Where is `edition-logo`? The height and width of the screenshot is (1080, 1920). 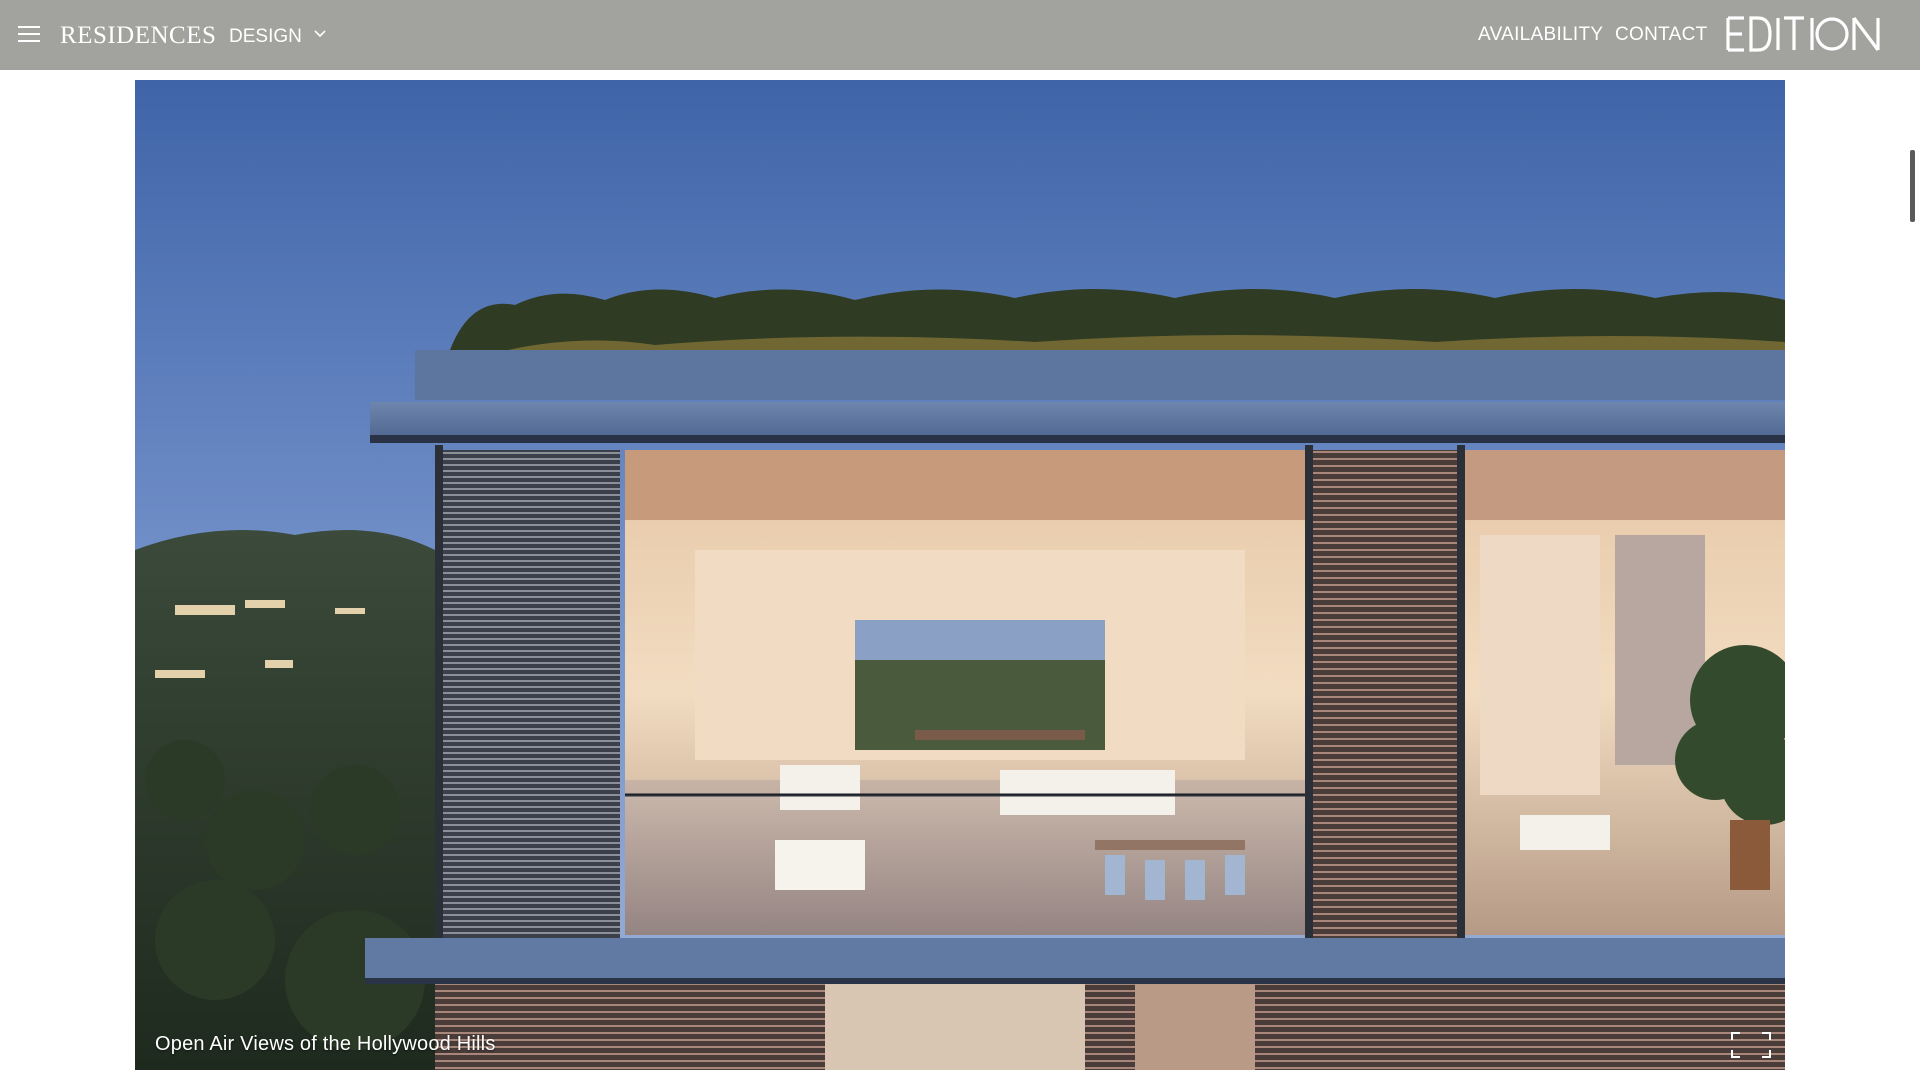
edition-logo is located at coordinates (1804, 33).